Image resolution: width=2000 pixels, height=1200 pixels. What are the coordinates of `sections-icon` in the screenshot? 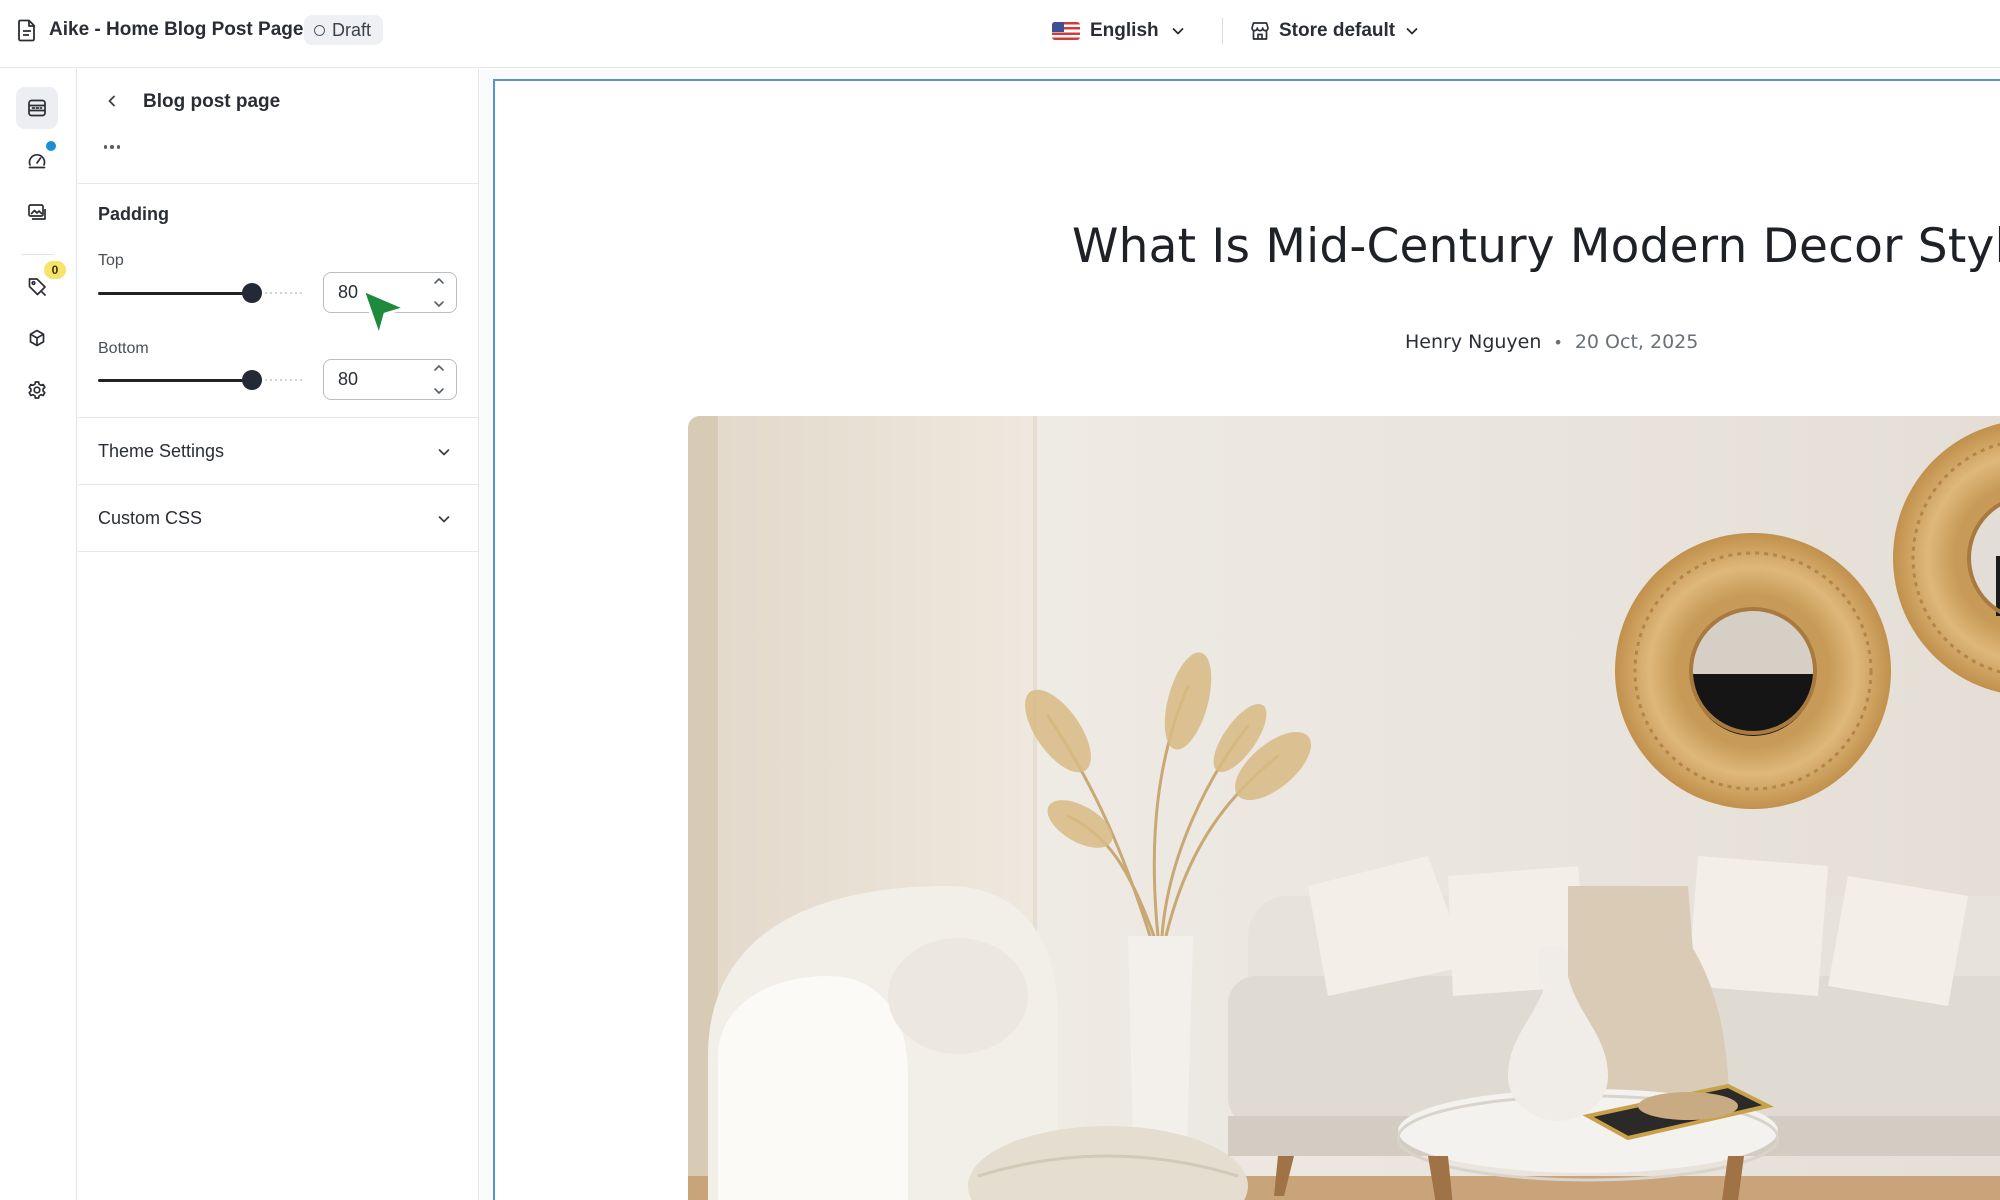 It's located at (37, 108).